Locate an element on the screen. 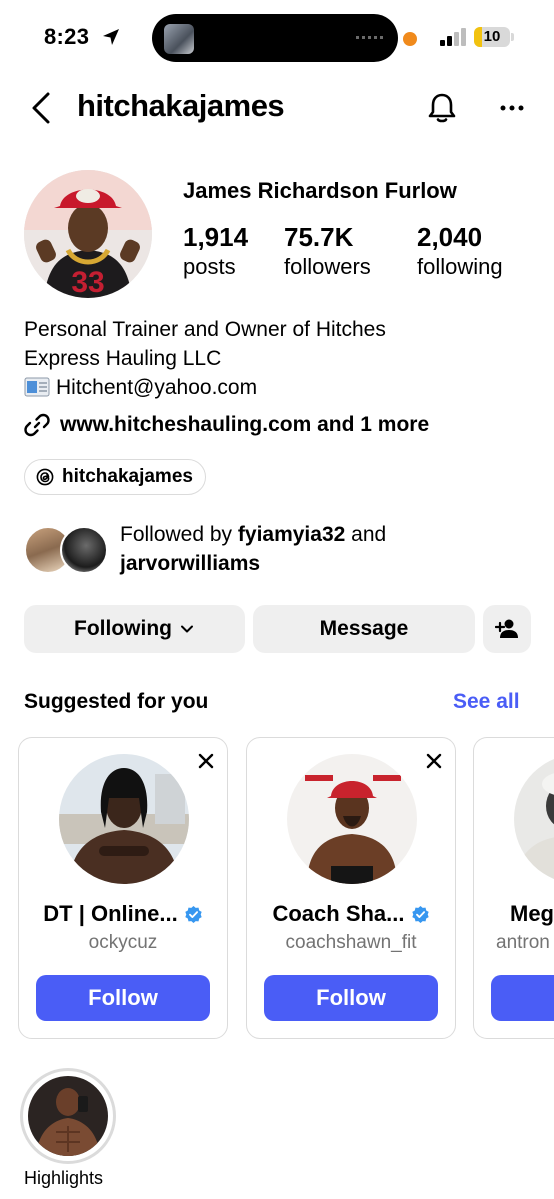  email-line: Hitchent@yahoo.com is located at coordinates (205, 387).